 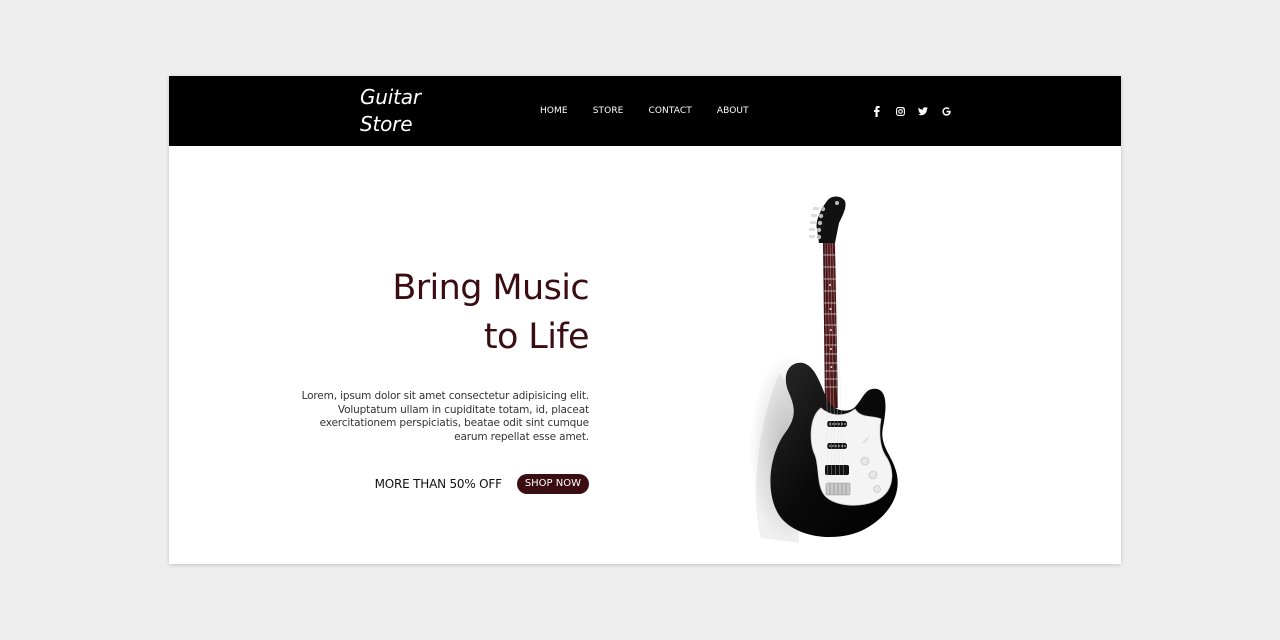 What do you see at coordinates (390, 97) in the screenshot?
I see `brand-line-1: Guitar` at bounding box center [390, 97].